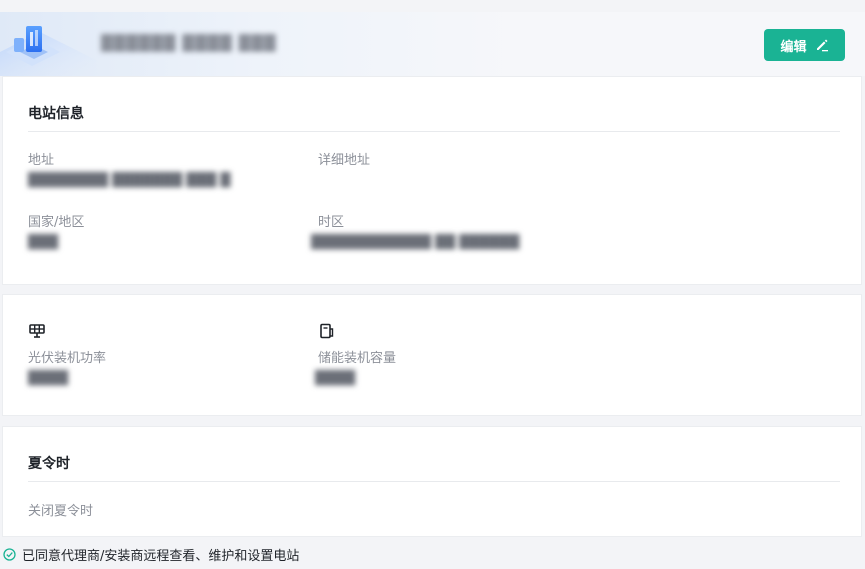 Image resolution: width=865 pixels, height=569 pixels. What do you see at coordinates (48, 378) in the screenshot?
I see `pv-capacity-value: ████` at bounding box center [48, 378].